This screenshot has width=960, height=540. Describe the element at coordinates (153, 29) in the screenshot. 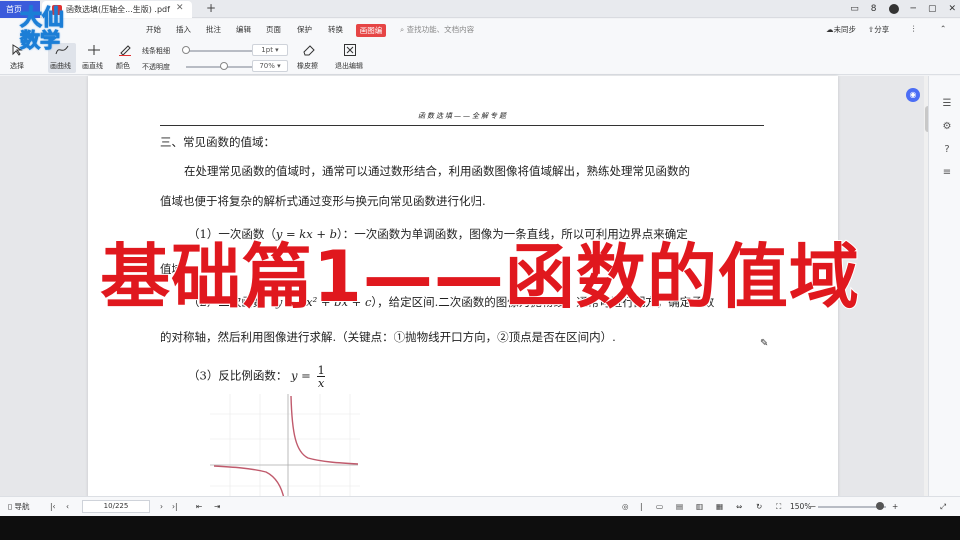

I see `menu-item-start: 开始` at that location.